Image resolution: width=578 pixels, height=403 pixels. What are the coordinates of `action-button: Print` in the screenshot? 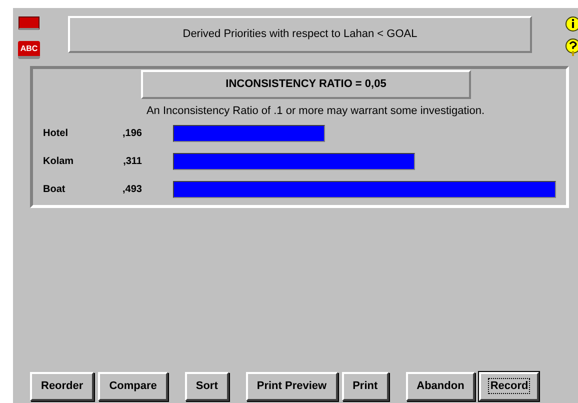 It's located at (365, 386).